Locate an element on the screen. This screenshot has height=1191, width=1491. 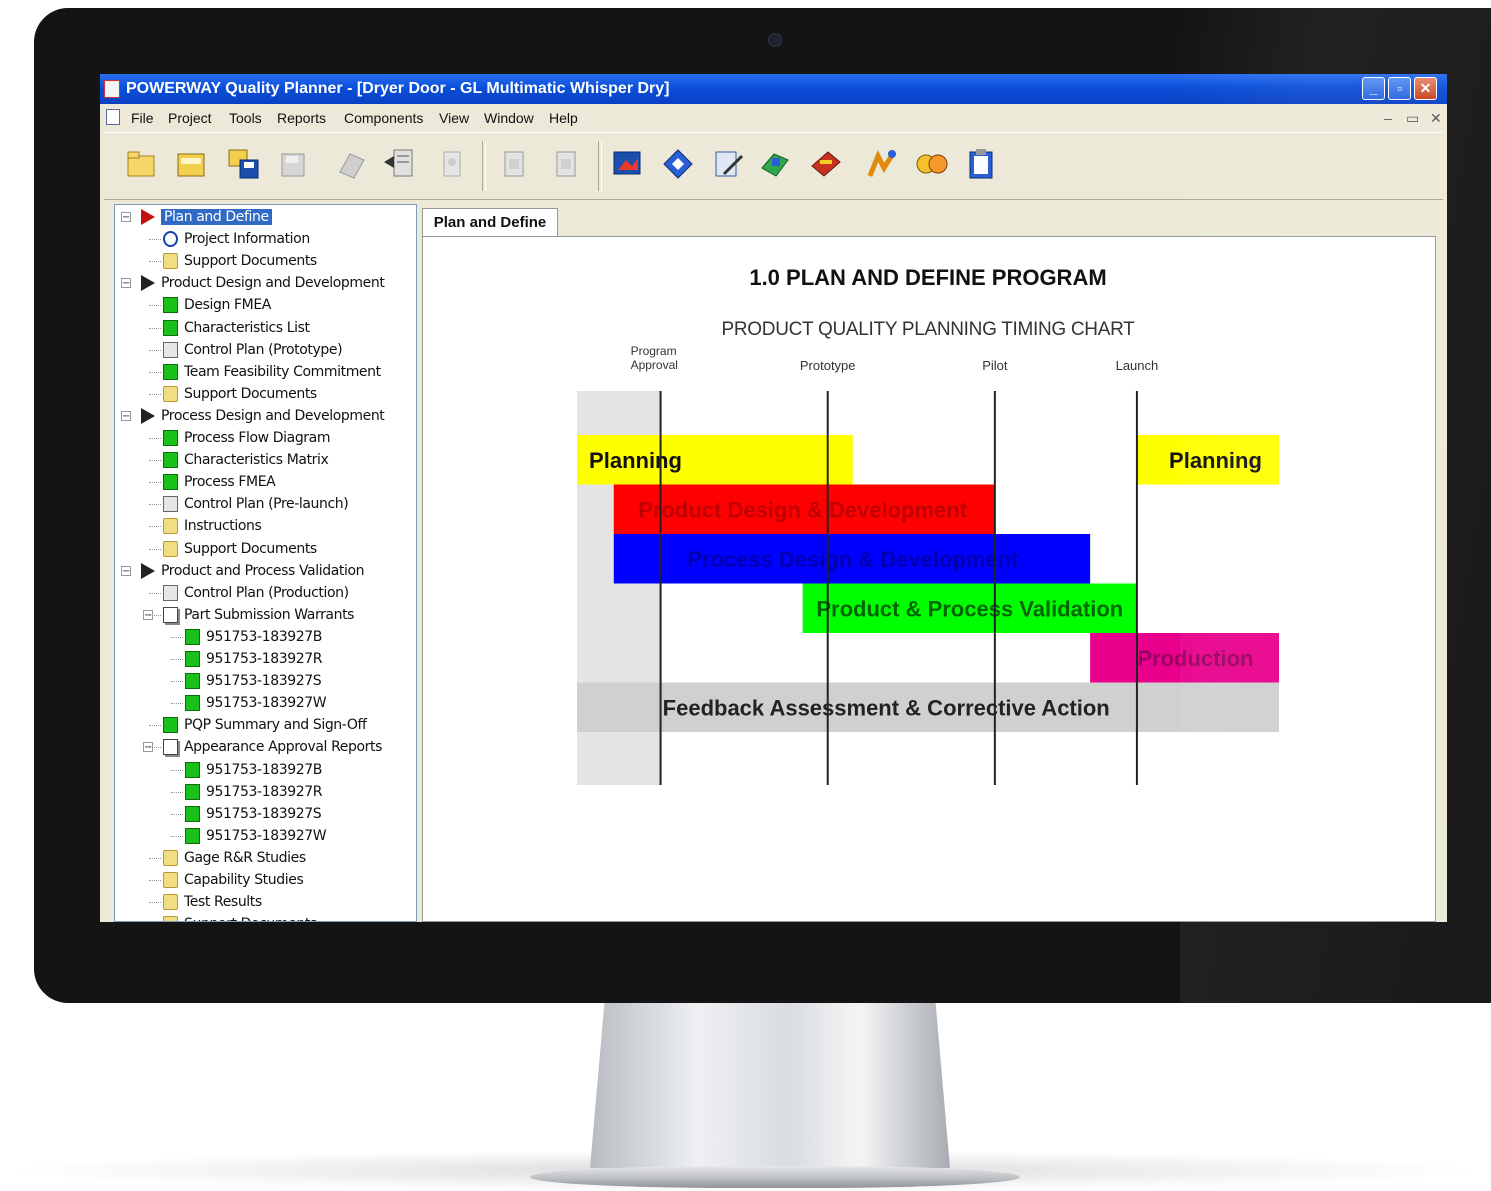
tree-item-label: 951753-183927W is located at coordinates (266, 835).